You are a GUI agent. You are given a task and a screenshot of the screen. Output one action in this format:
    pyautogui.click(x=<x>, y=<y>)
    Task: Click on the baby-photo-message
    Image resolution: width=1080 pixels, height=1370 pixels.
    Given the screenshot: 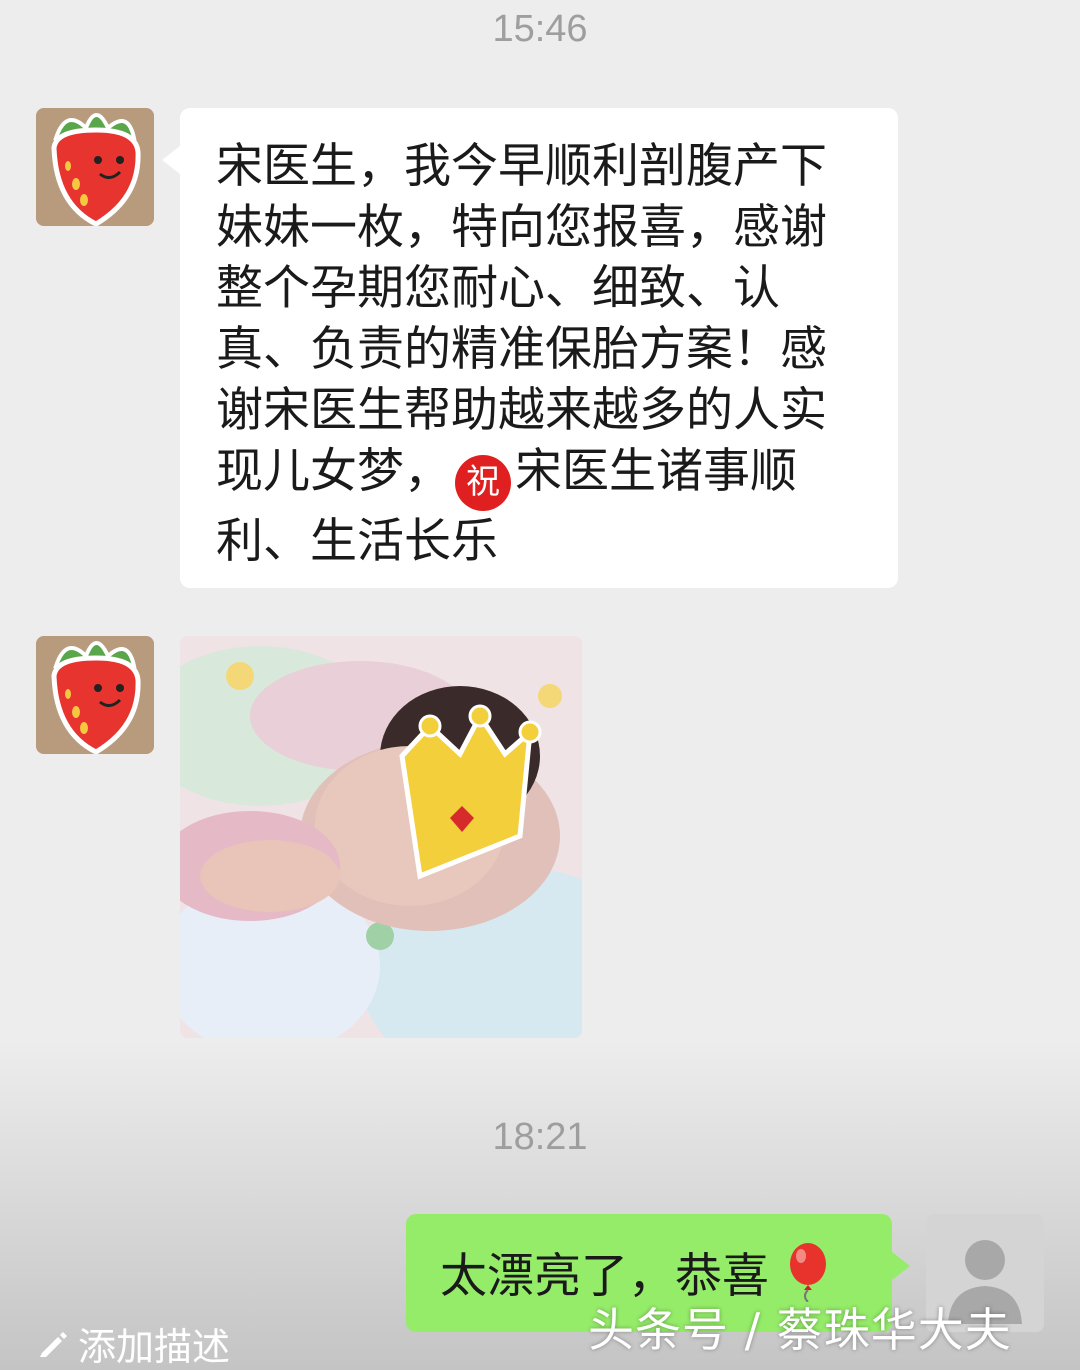 What is the action you would take?
    pyautogui.click(x=381, y=837)
    